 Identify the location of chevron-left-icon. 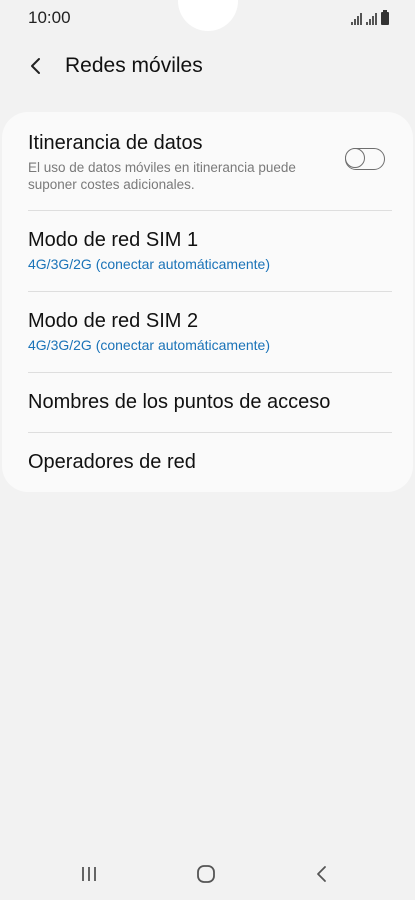
(36, 66).